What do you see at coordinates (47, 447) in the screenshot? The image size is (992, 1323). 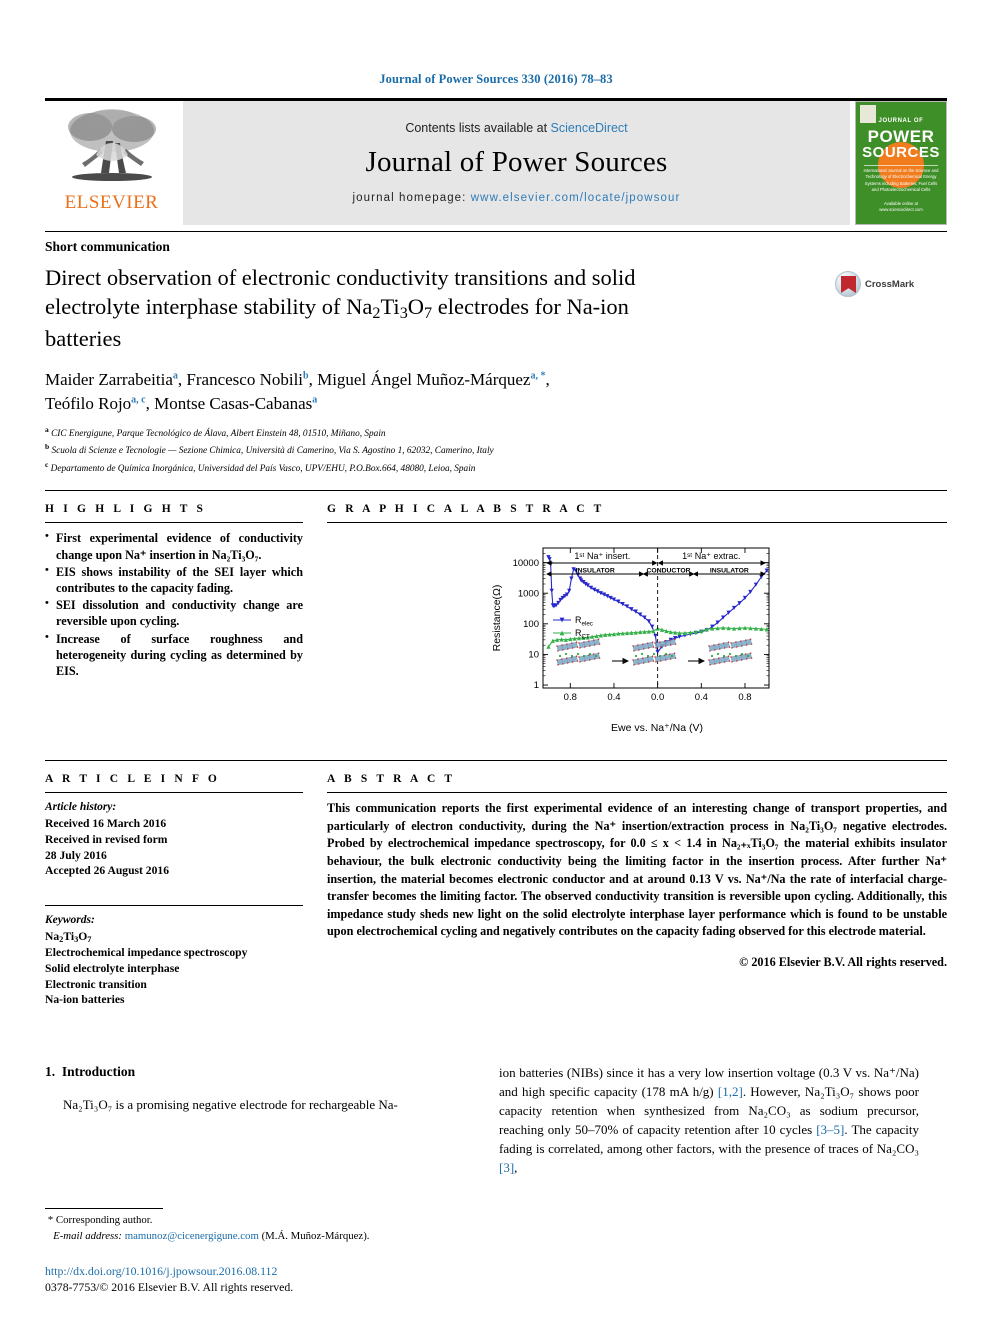 I see `affiliation-mark: b` at bounding box center [47, 447].